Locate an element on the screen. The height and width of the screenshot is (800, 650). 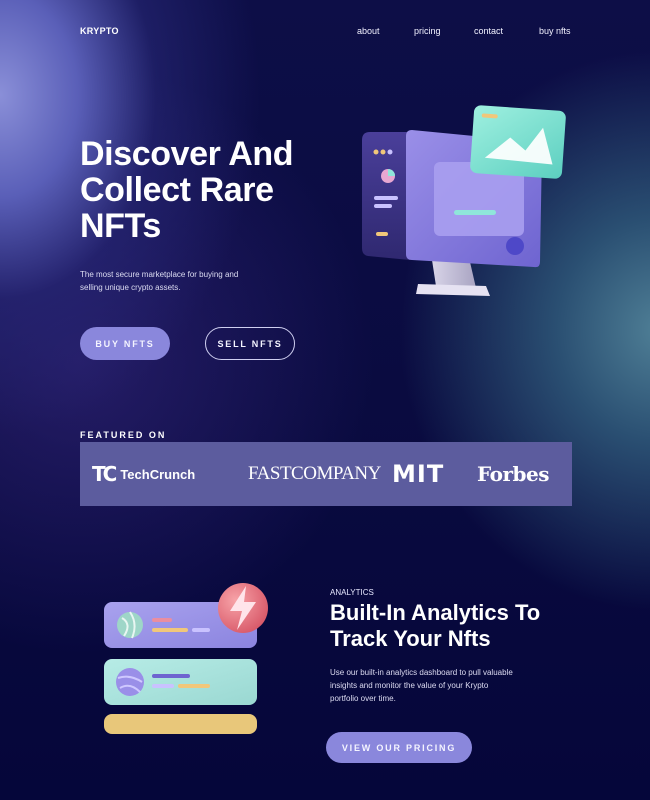
buy-nfts-button: BUY NFTS is located at coordinates (125, 343).